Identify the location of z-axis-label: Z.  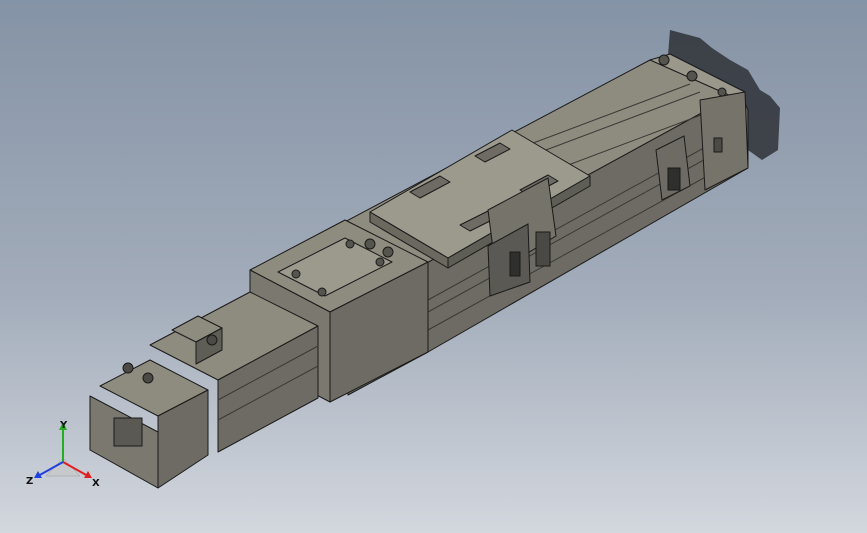
(29, 481).